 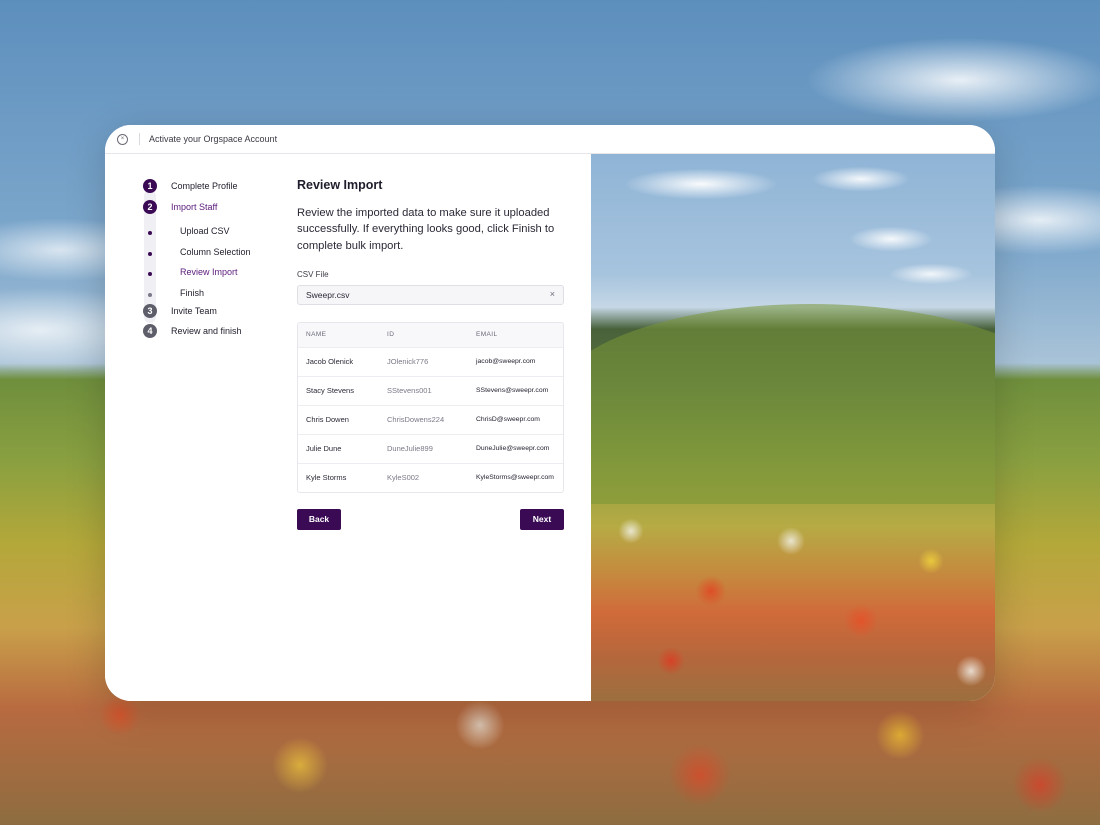 I want to click on cell-name: Julie Dune, so click(x=324, y=449).